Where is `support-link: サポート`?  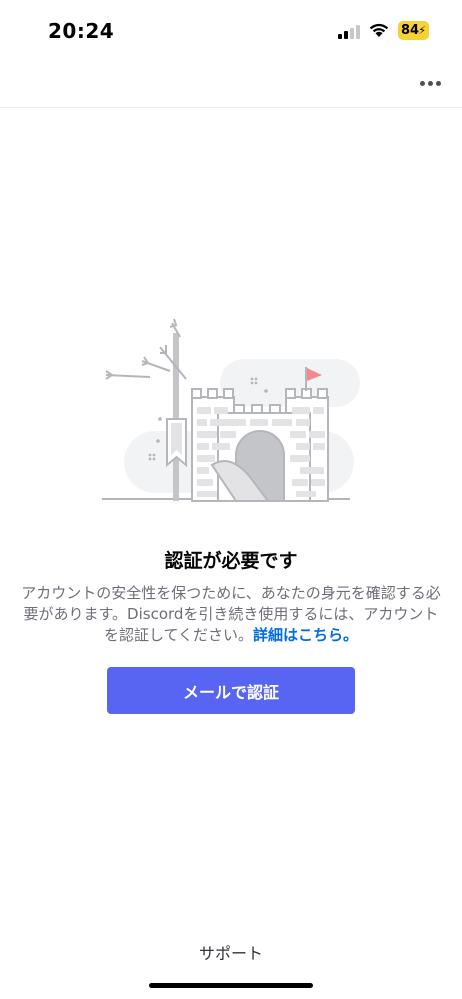 support-link: サポート is located at coordinates (231, 952).